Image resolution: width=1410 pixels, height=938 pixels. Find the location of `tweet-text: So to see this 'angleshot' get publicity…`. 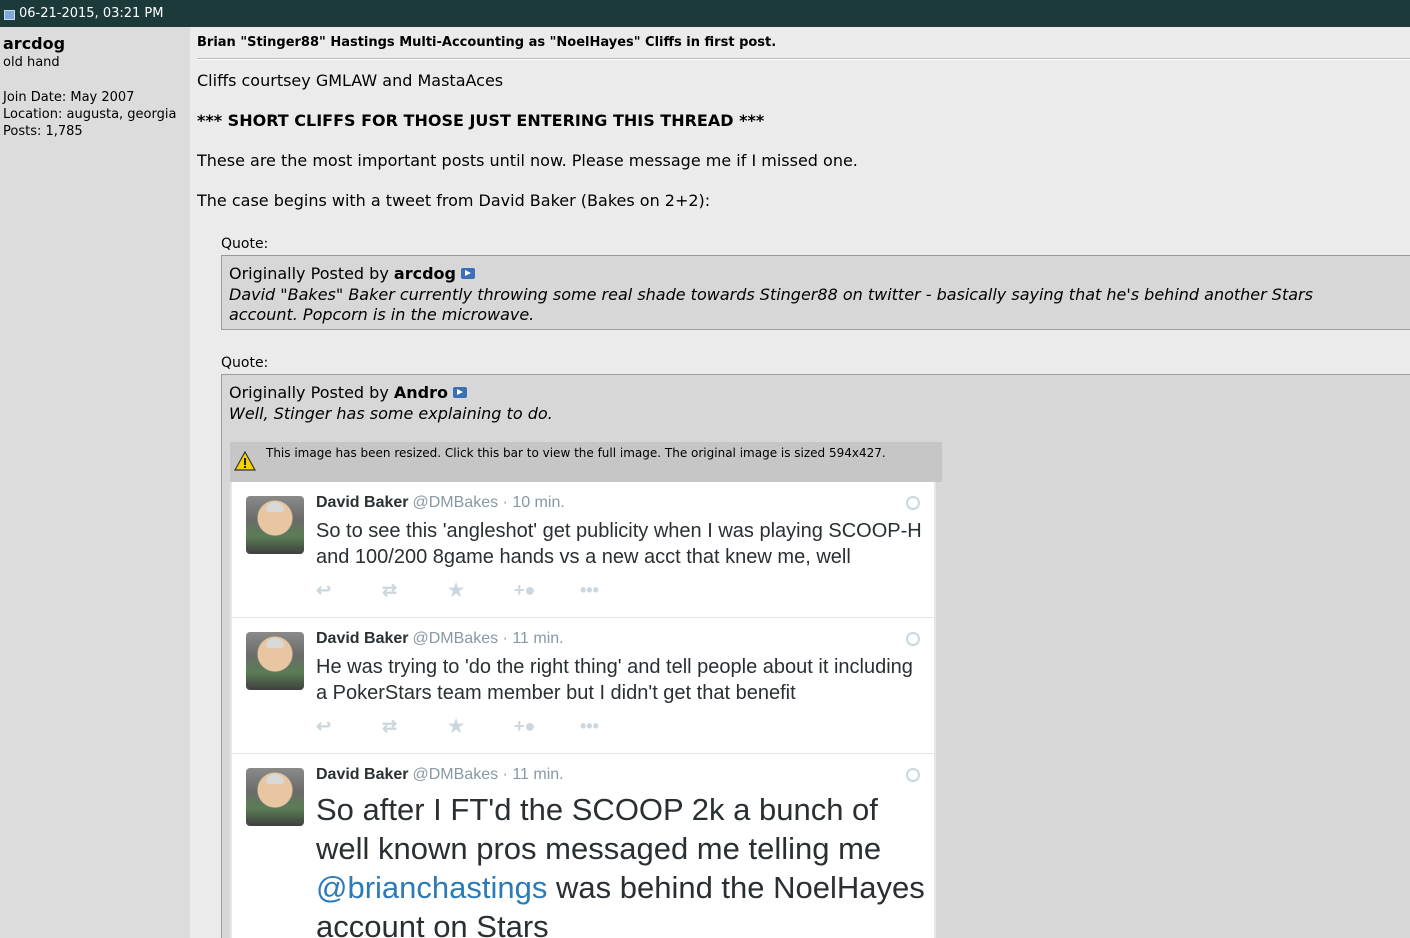

tweet-text: So to see this 'angleshot' get publicity… is located at coordinates (619, 544).